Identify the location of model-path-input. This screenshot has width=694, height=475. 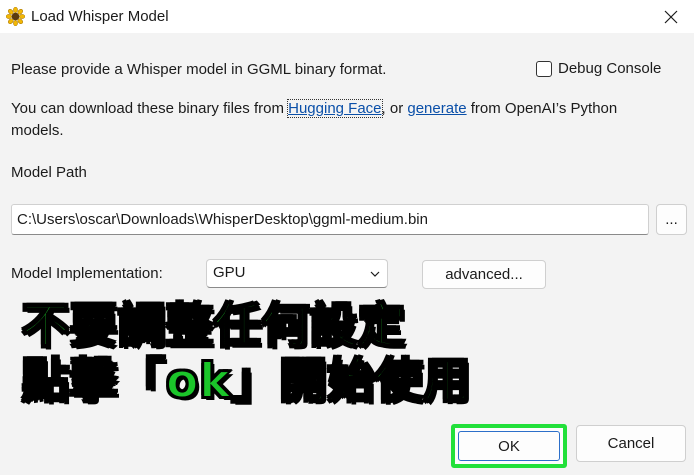
(330, 219).